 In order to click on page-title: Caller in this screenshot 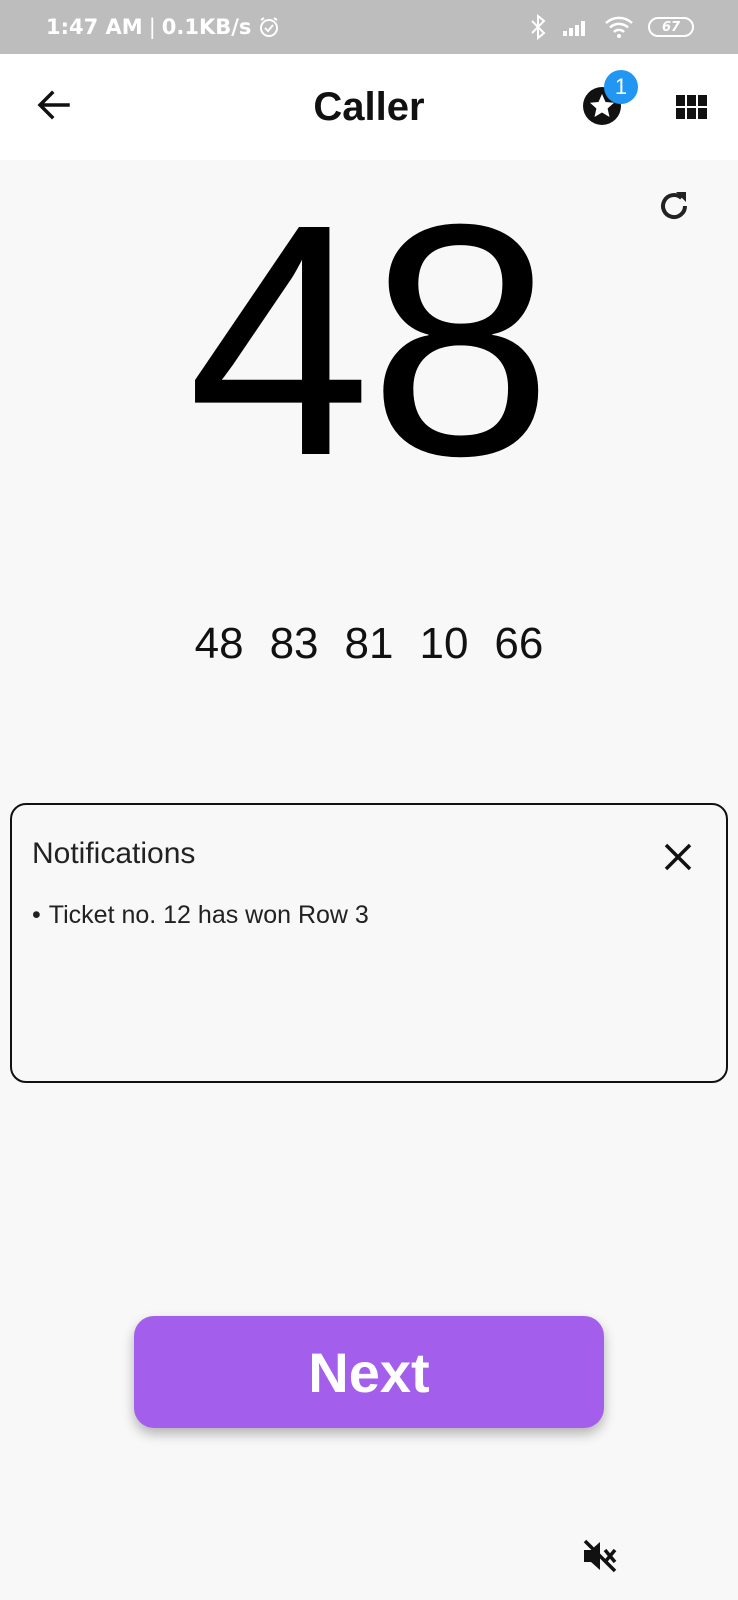, I will do `click(369, 106)`.